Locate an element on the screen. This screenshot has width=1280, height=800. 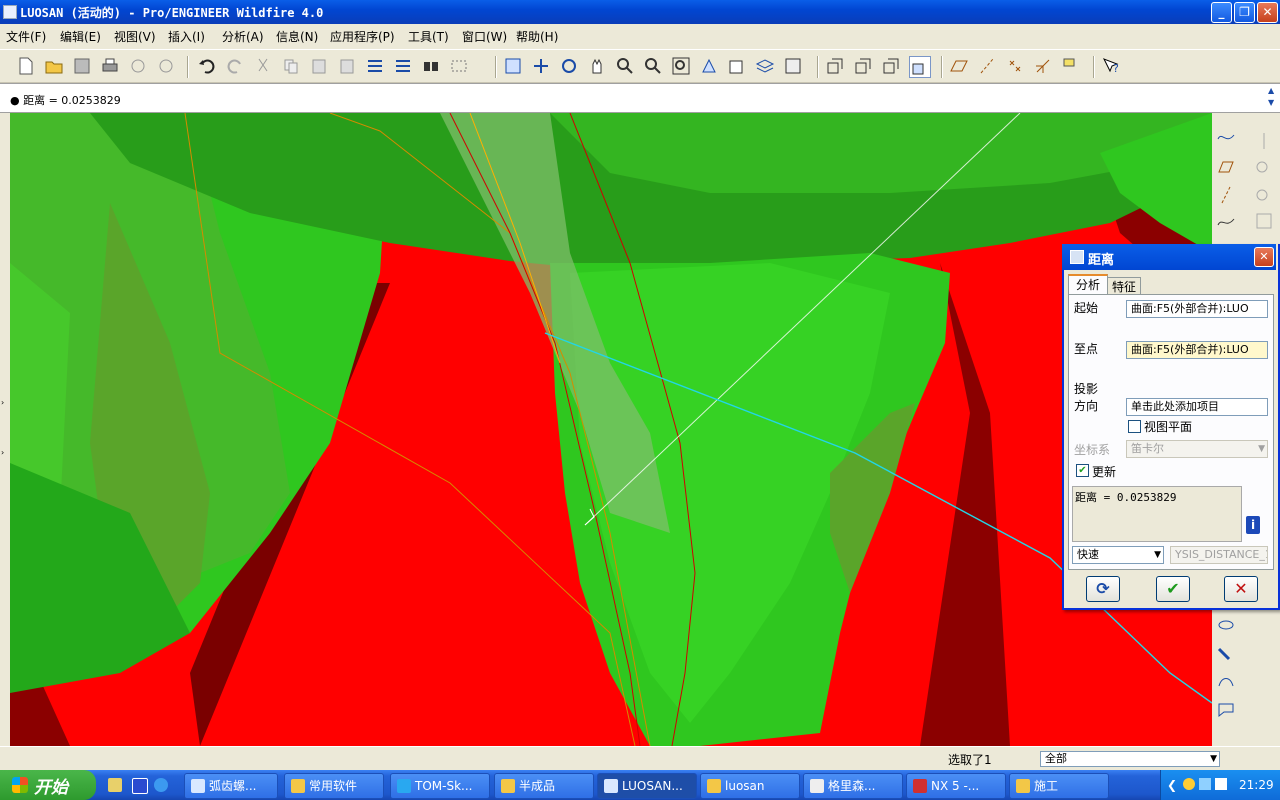
menu-insert: 插入(I) is located at coordinates (186, 36).